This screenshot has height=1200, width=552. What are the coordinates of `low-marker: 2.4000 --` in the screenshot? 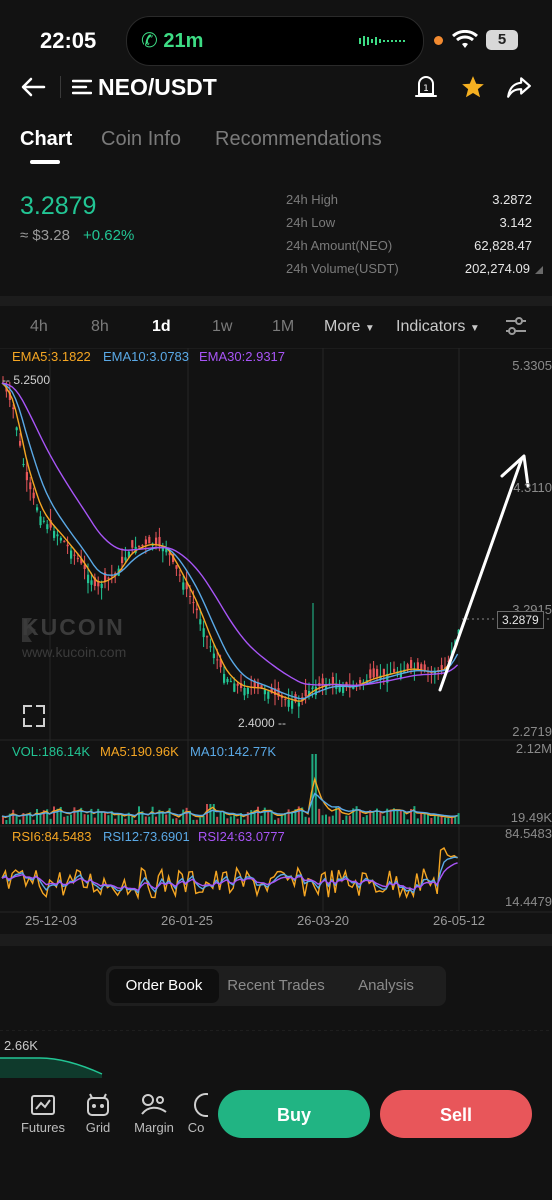 It's located at (262, 723).